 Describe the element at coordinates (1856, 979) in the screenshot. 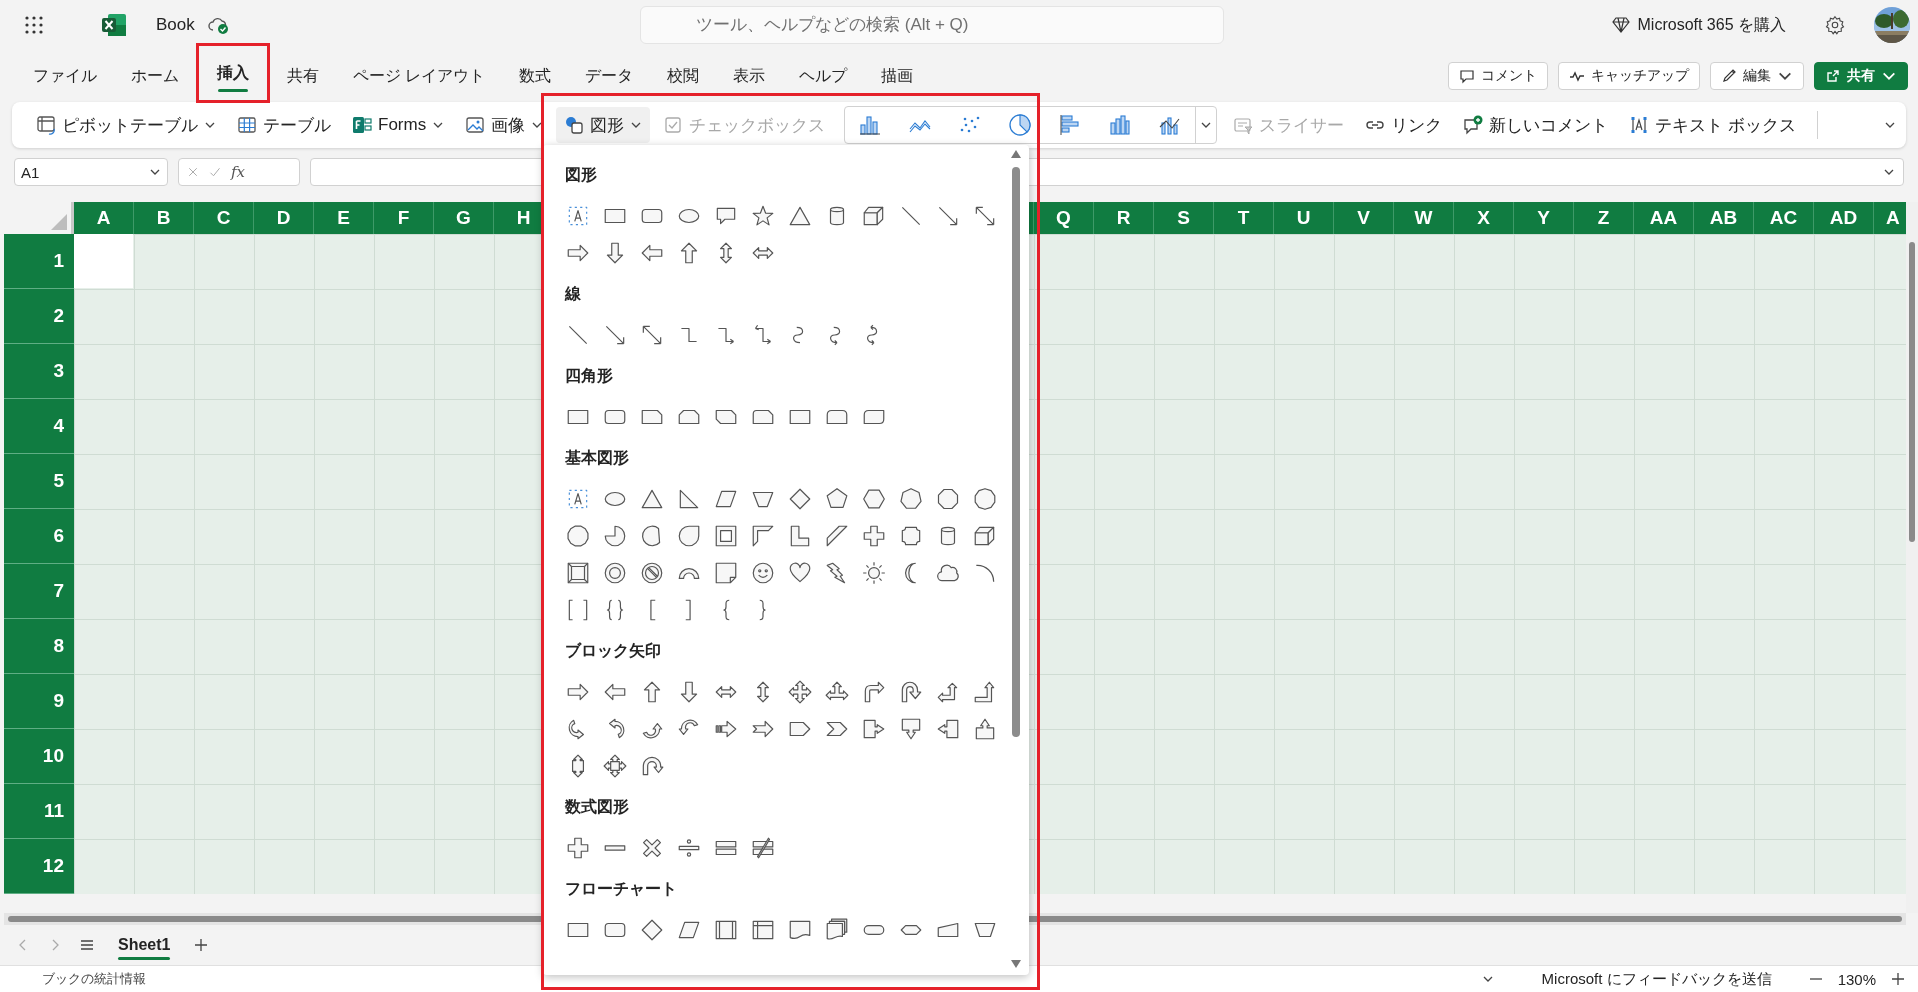

I see `zoom-level: 130%` at that location.